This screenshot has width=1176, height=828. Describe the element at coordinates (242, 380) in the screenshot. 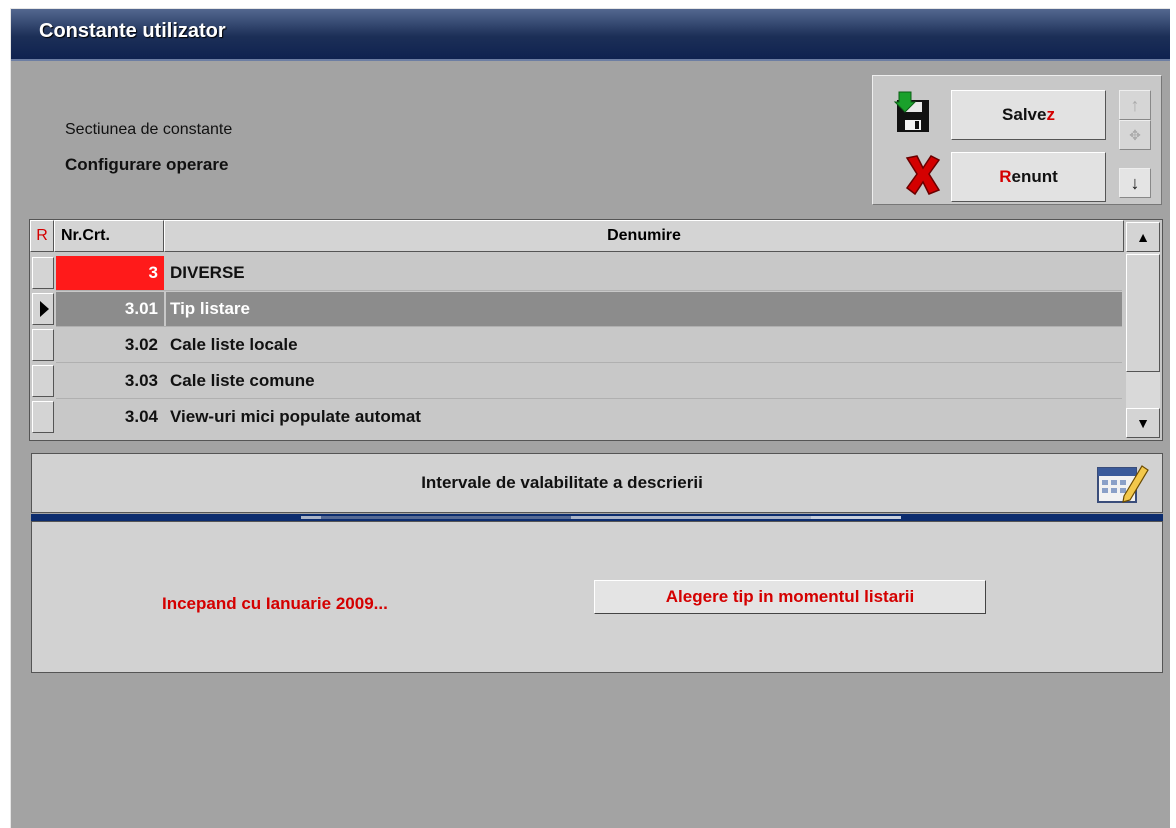

I see `row-denumire: Cale liste comune` at that location.